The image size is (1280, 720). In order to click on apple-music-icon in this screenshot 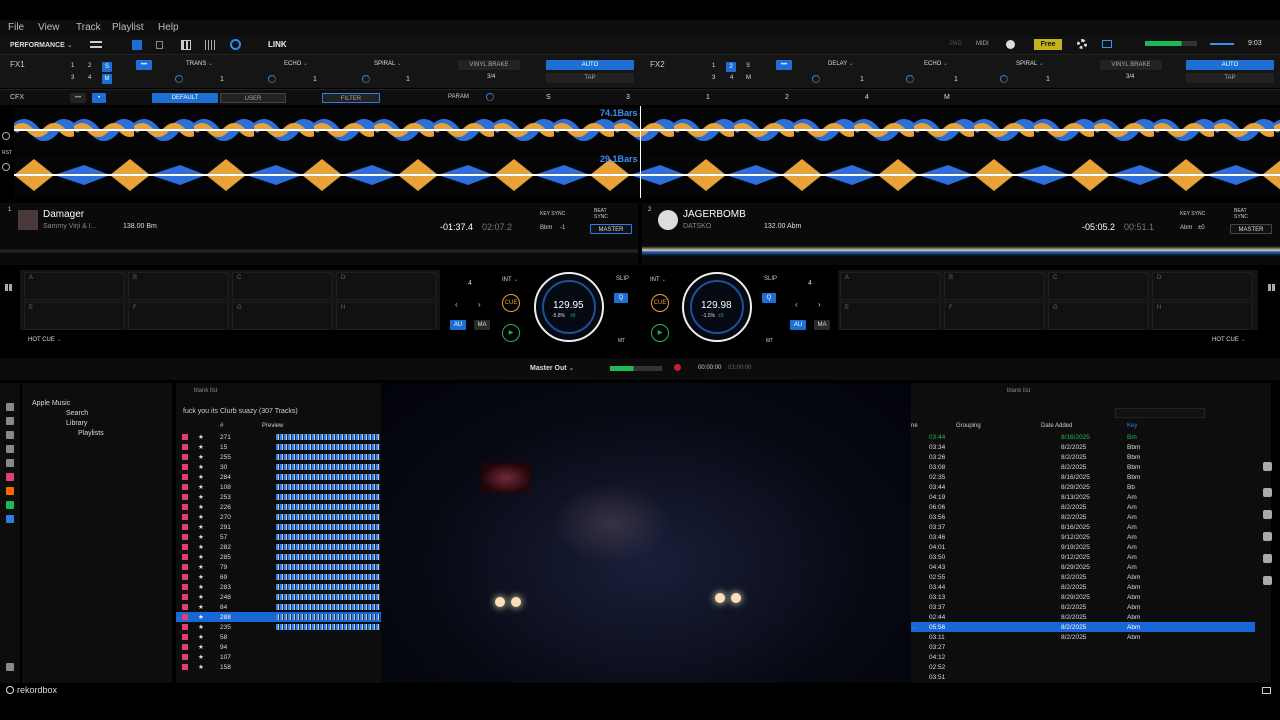, I will do `click(10, 477)`.